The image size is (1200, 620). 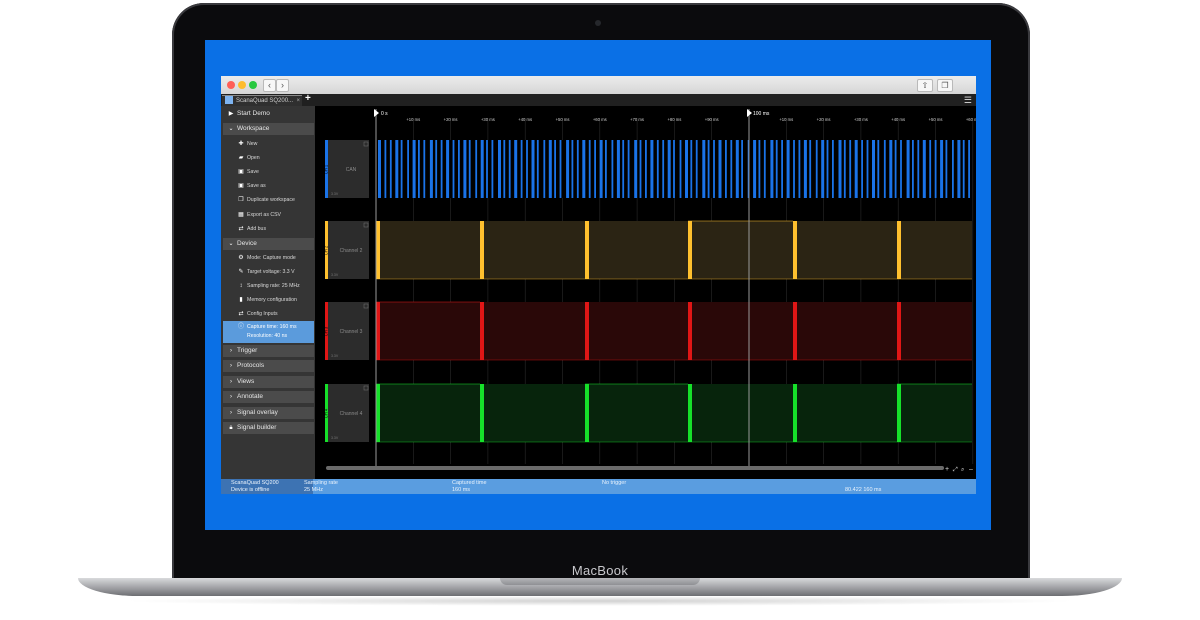 I want to click on status-device-state: Device is offline, so click(x=250, y=490).